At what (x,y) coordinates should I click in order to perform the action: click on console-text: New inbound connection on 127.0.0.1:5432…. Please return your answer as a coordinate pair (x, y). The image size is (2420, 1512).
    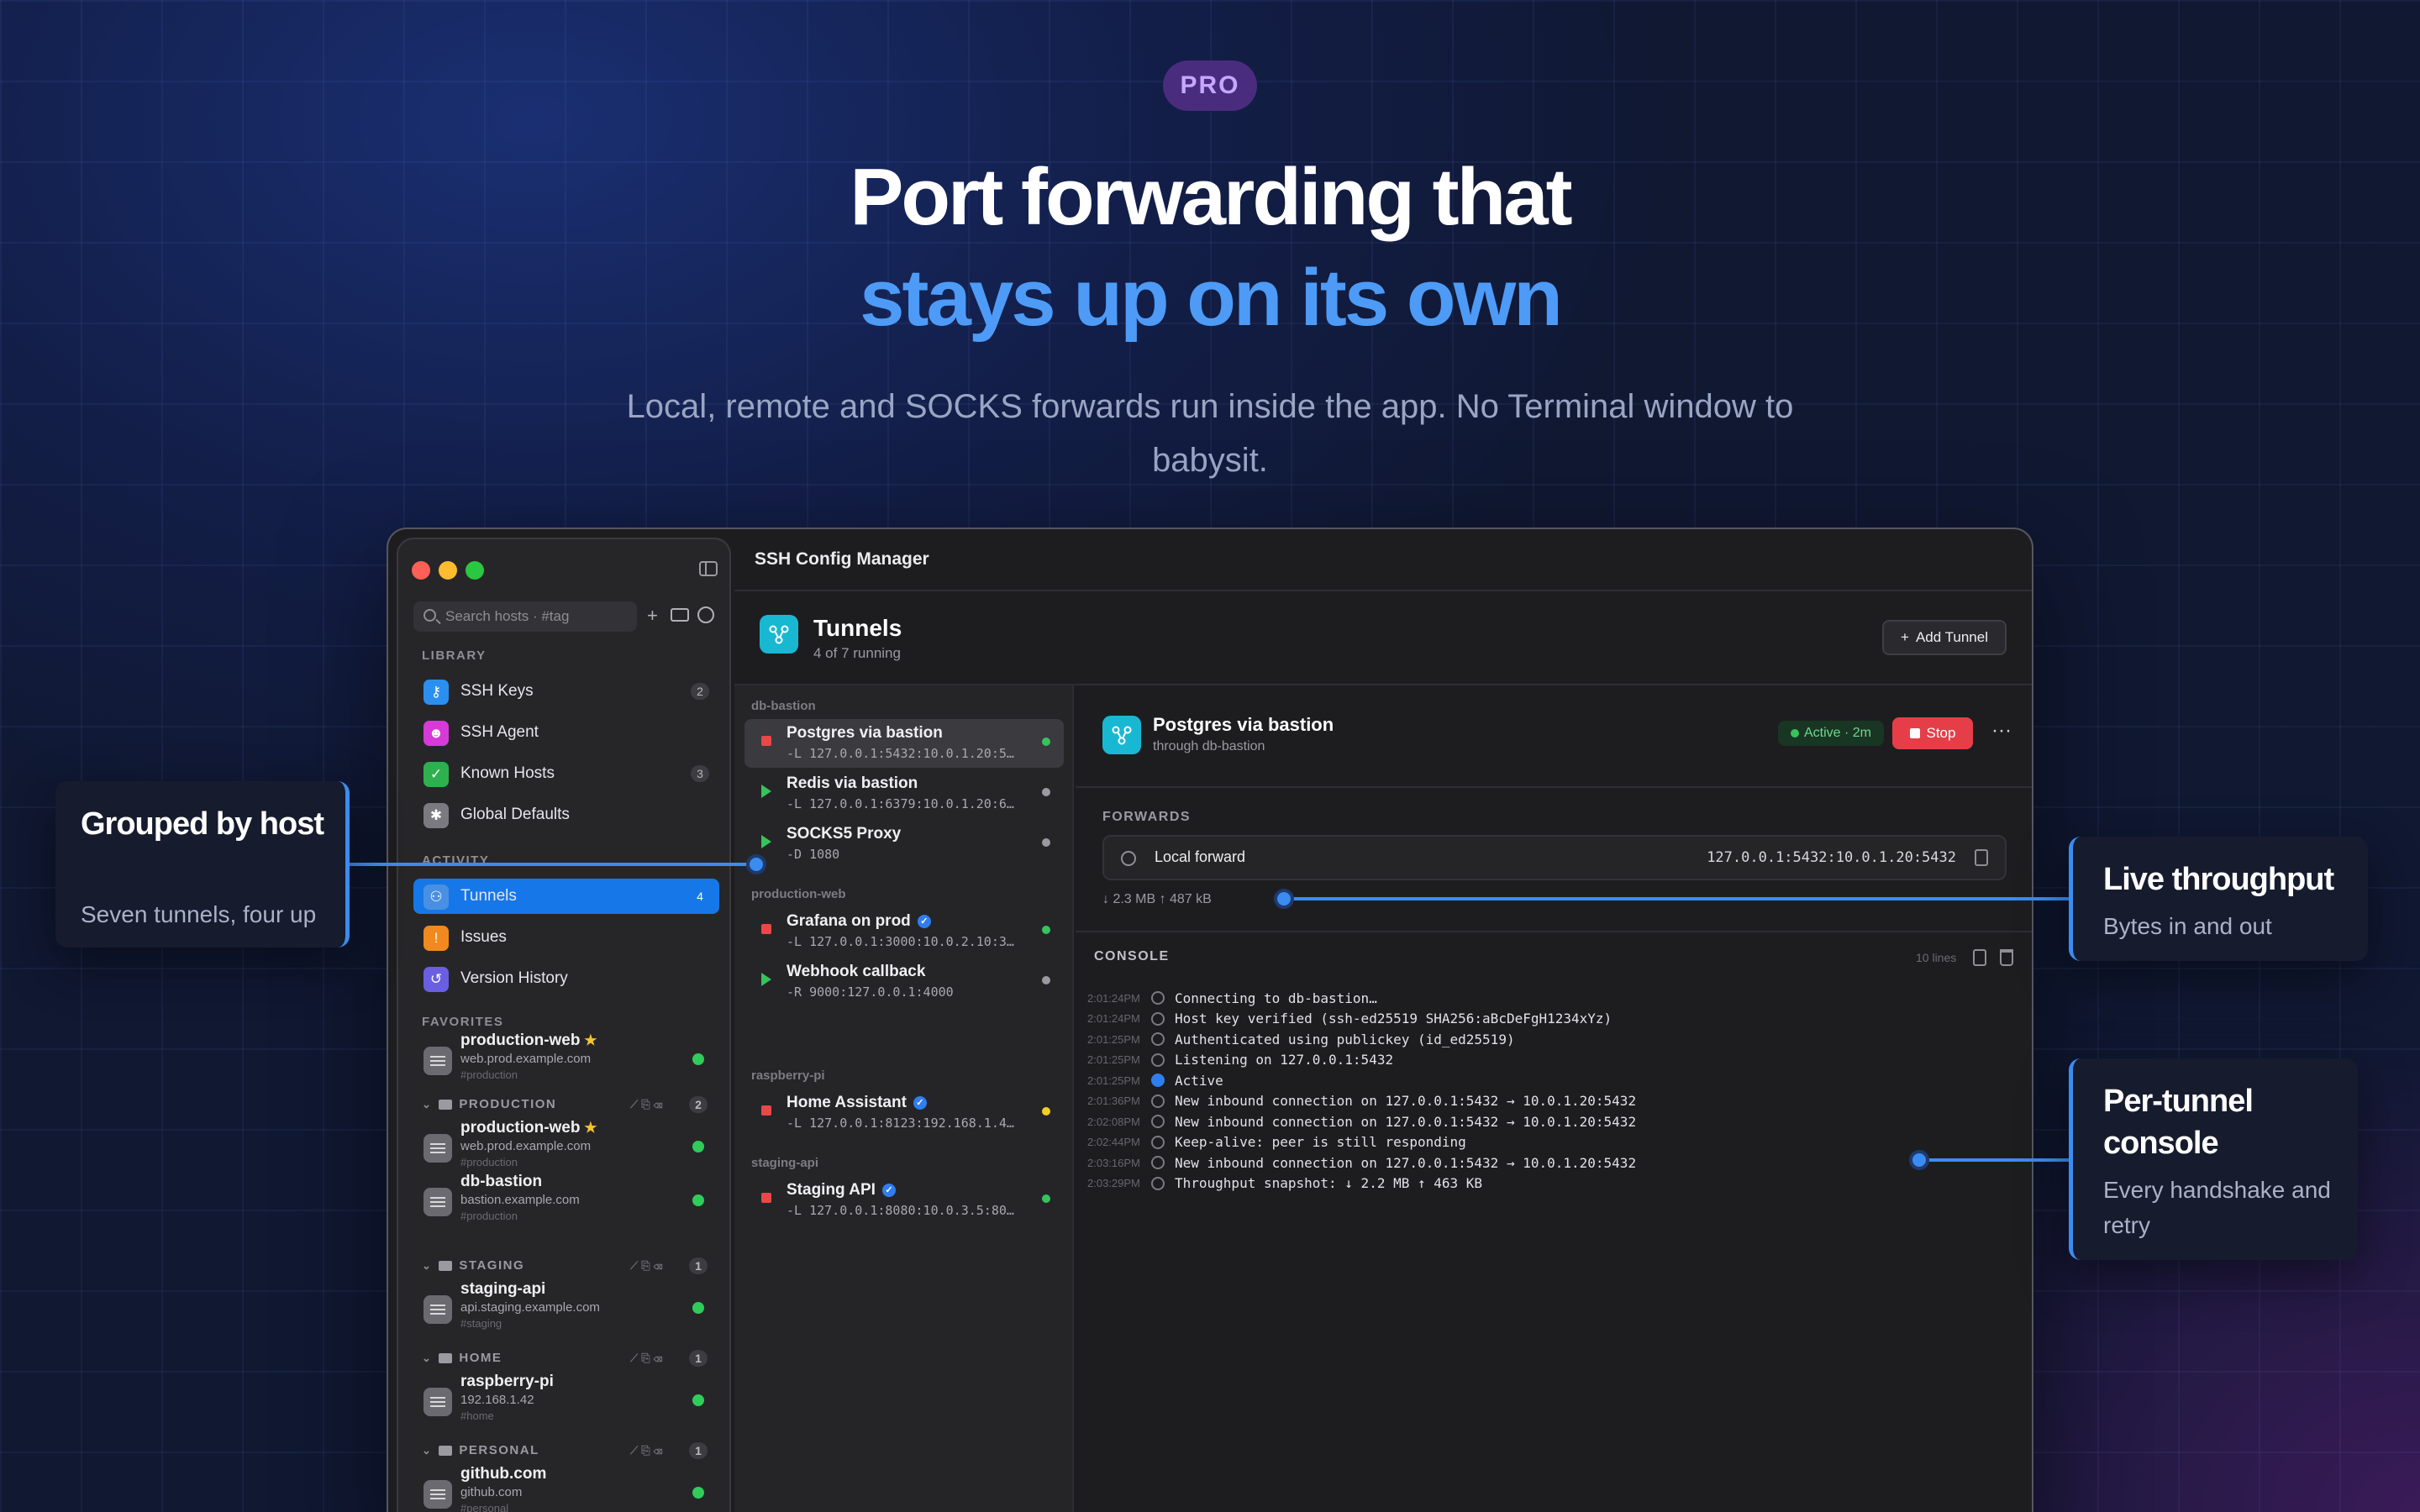
    Looking at the image, I should click on (1406, 1162).